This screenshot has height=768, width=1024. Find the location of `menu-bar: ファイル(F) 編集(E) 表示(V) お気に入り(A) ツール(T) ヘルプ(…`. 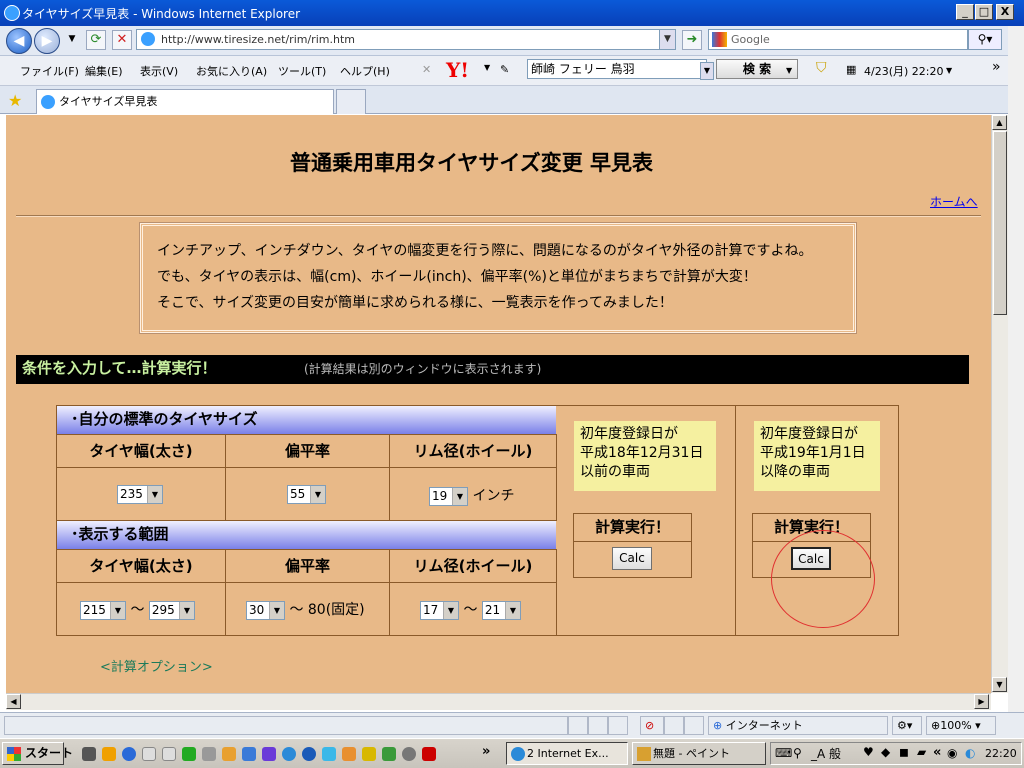

menu-bar: ファイル(F) 編集(E) 表示(V) お気に入り(A) ツール(T) ヘルプ(… is located at coordinates (512, 71).